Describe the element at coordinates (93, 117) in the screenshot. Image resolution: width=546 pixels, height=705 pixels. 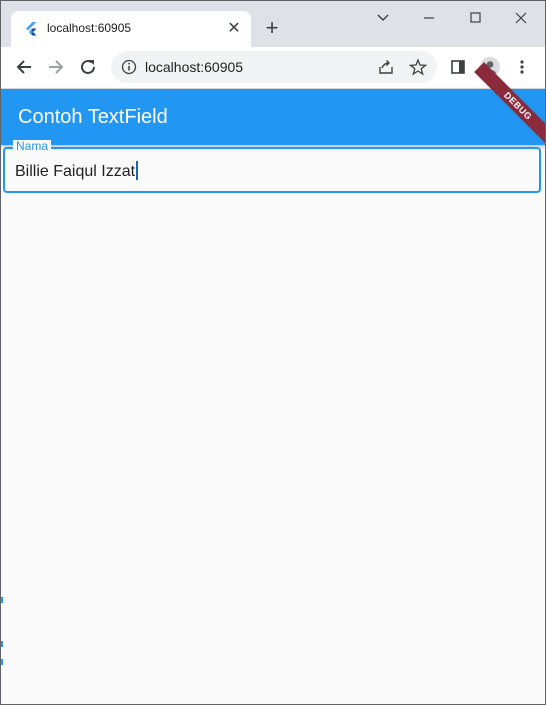
I see `app-title: Contoh TextField` at that location.